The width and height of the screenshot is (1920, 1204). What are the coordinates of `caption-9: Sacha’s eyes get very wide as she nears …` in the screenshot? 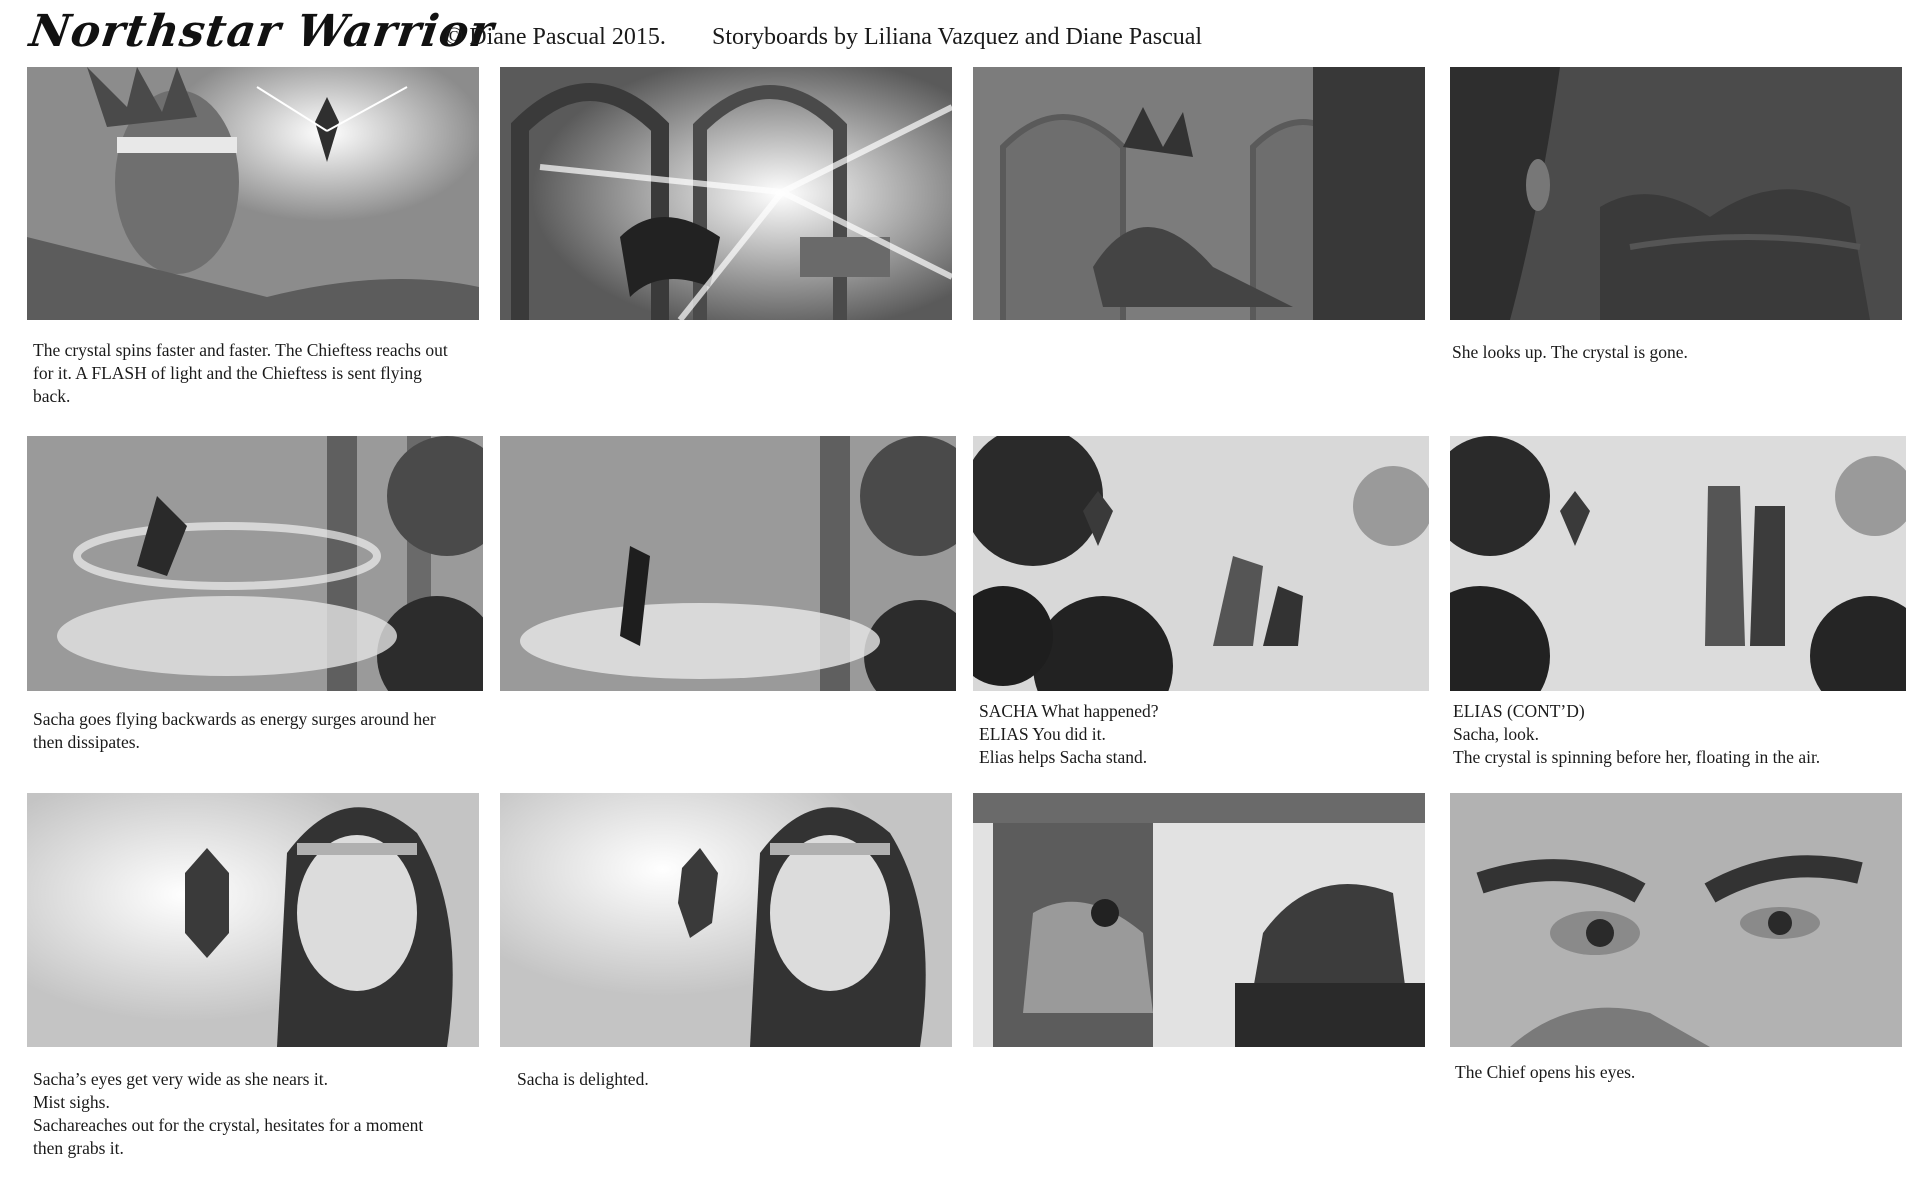 It's located at (228, 1113).